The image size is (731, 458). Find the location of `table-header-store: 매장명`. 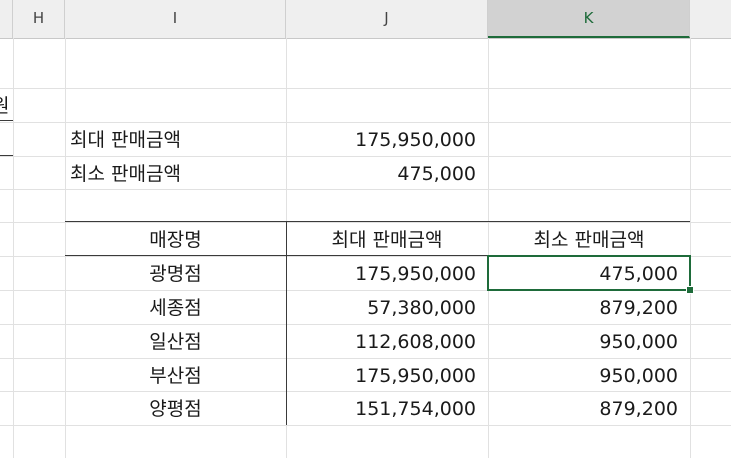

table-header-store: 매장명 is located at coordinates (175, 239).